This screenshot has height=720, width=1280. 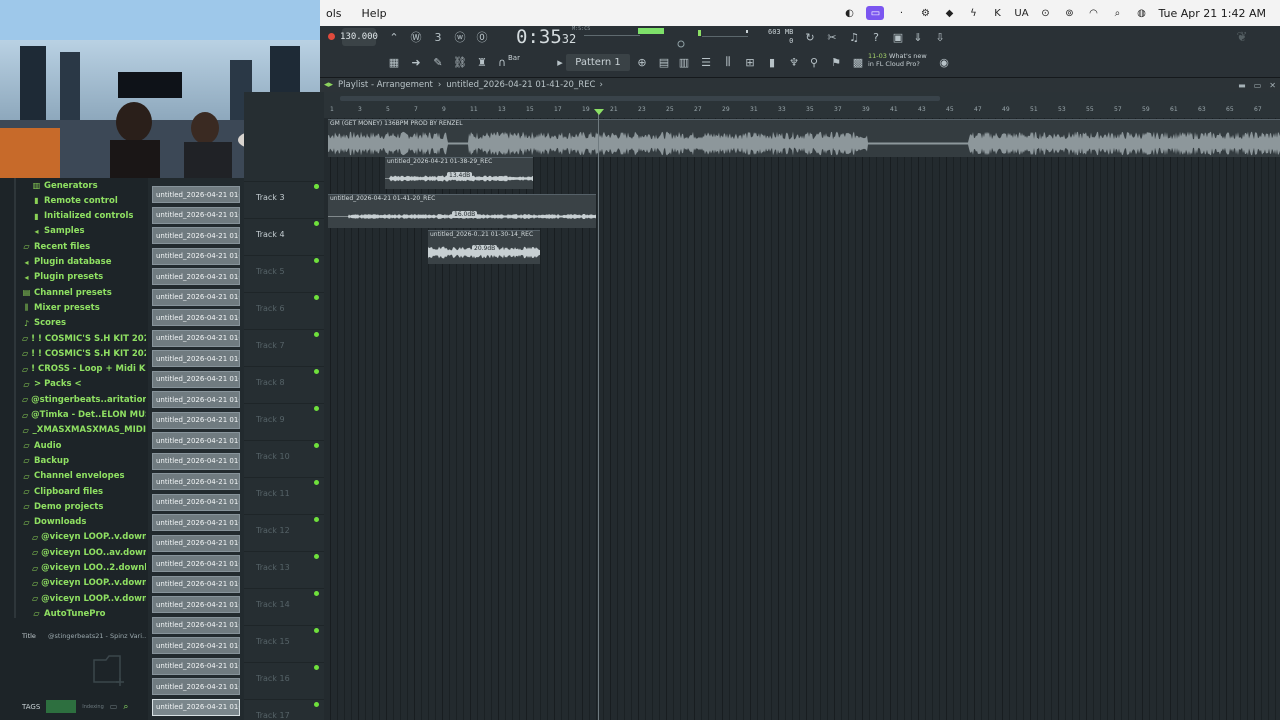 I want to click on playhead-marker-icon, so click(x=599, y=112).